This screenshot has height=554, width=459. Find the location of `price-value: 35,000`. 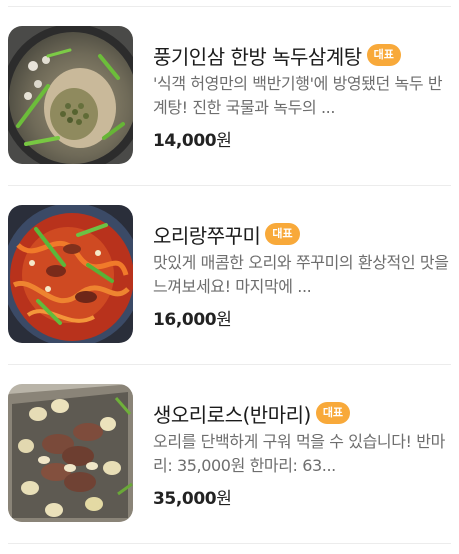

price-value: 35,000 is located at coordinates (185, 499).